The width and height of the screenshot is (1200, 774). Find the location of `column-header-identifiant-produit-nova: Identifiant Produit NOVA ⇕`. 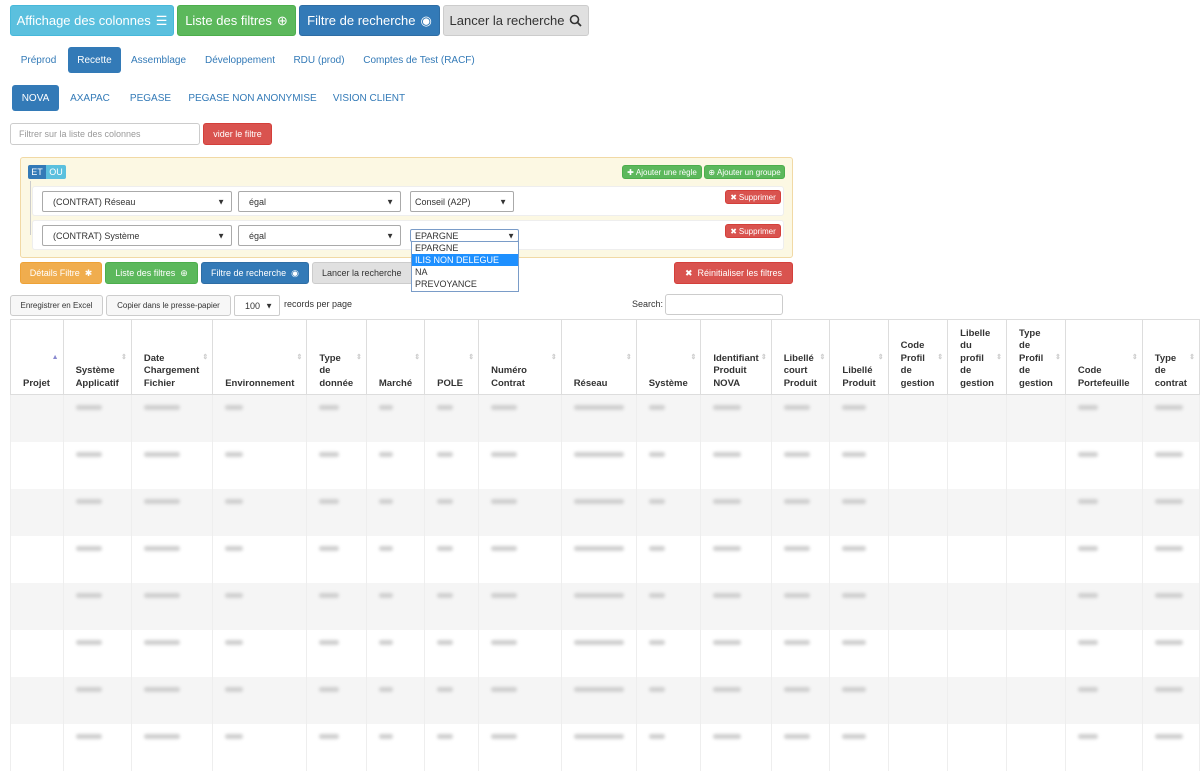

column-header-identifiant-produit-nova: Identifiant Produit NOVA ⇕ is located at coordinates (736, 357).